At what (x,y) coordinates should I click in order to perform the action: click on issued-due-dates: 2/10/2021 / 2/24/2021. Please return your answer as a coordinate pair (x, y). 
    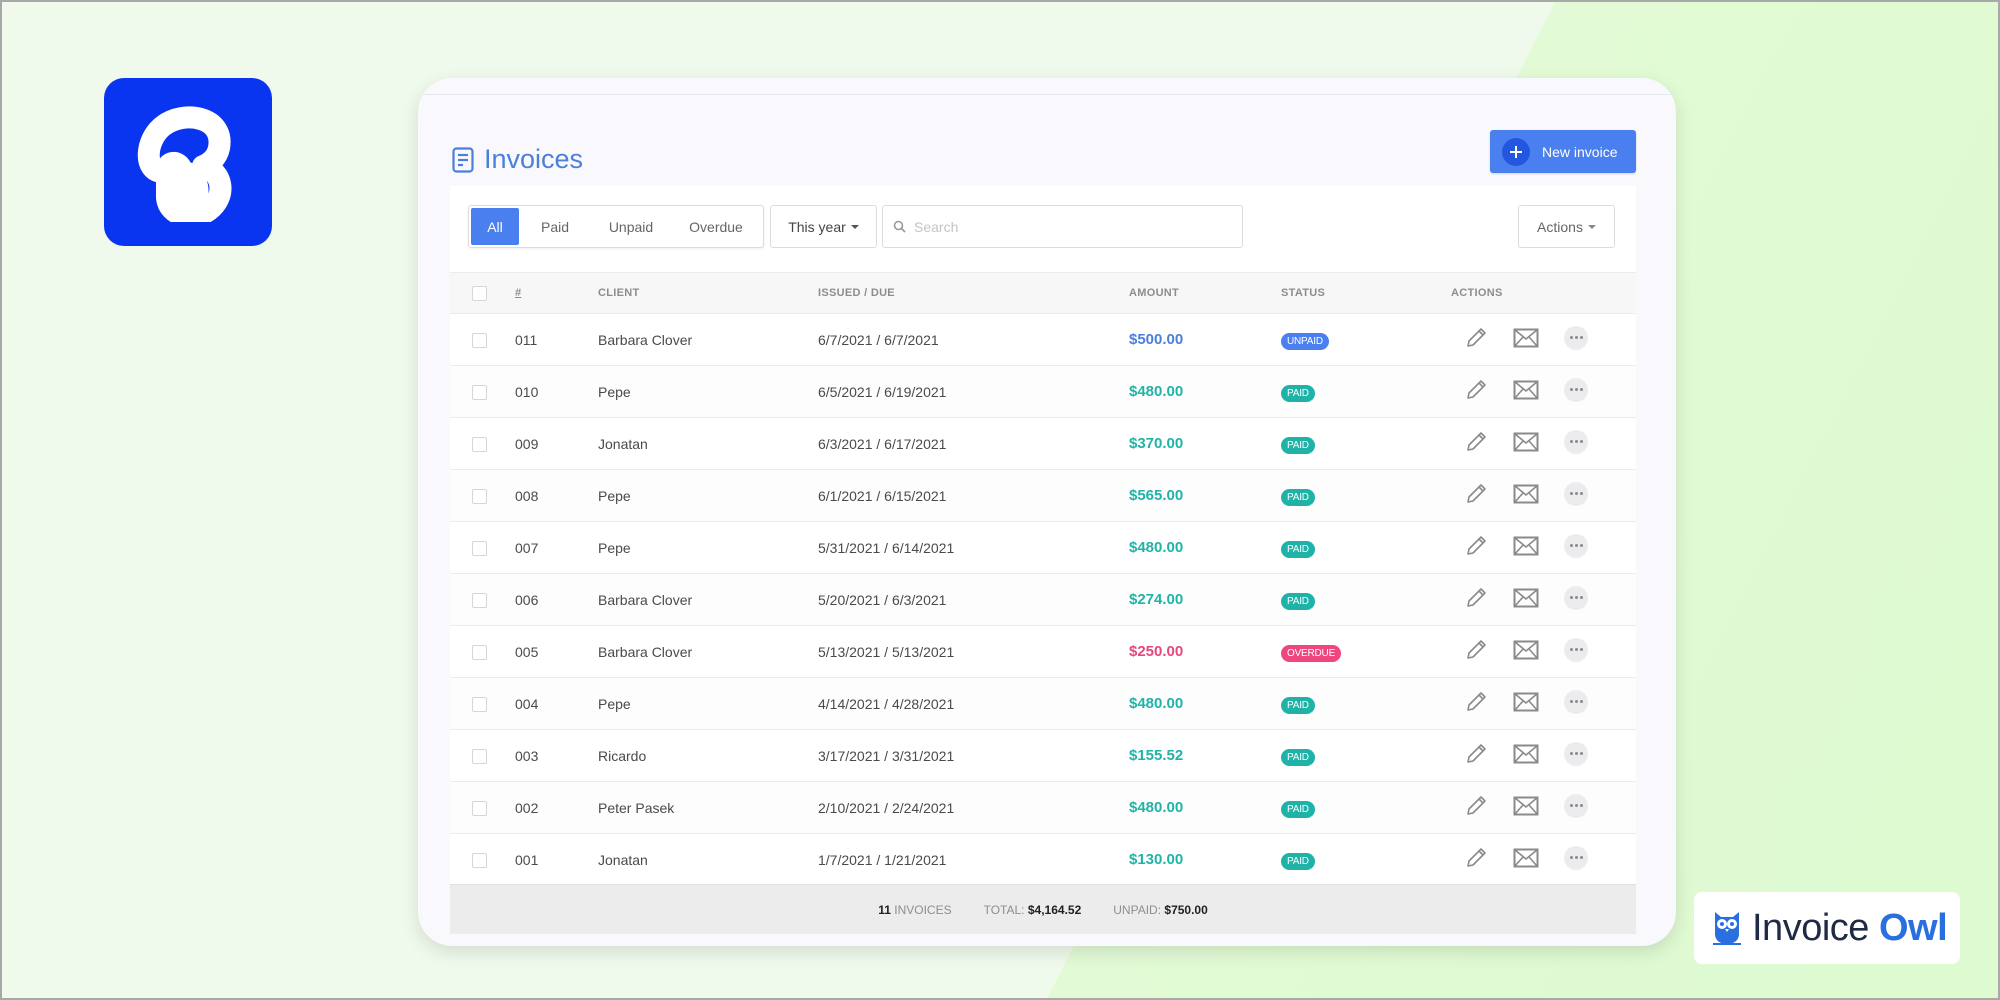
    Looking at the image, I should click on (886, 807).